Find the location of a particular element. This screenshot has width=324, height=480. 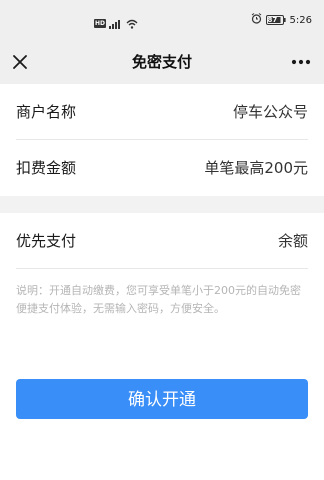

status-bar: HD 87 5:26 is located at coordinates (162, 20).